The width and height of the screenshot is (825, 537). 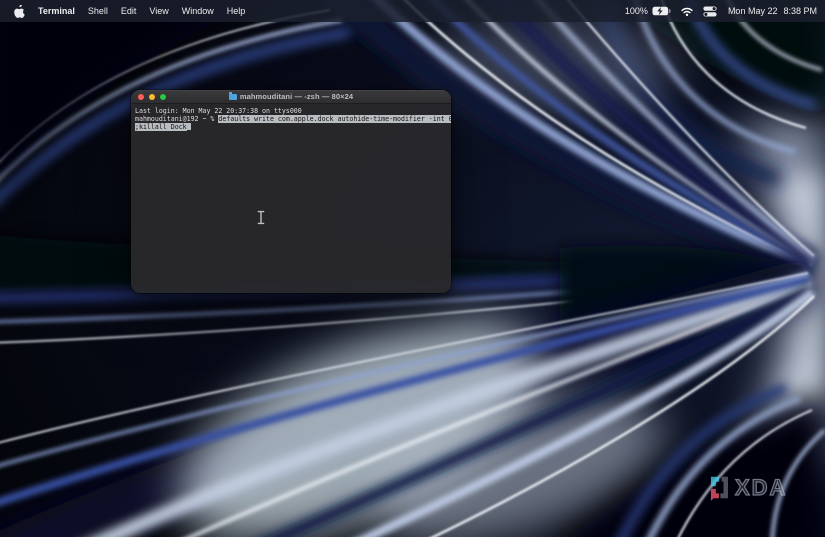 What do you see at coordinates (129, 11) in the screenshot?
I see `menu-item-edit: Edit` at bounding box center [129, 11].